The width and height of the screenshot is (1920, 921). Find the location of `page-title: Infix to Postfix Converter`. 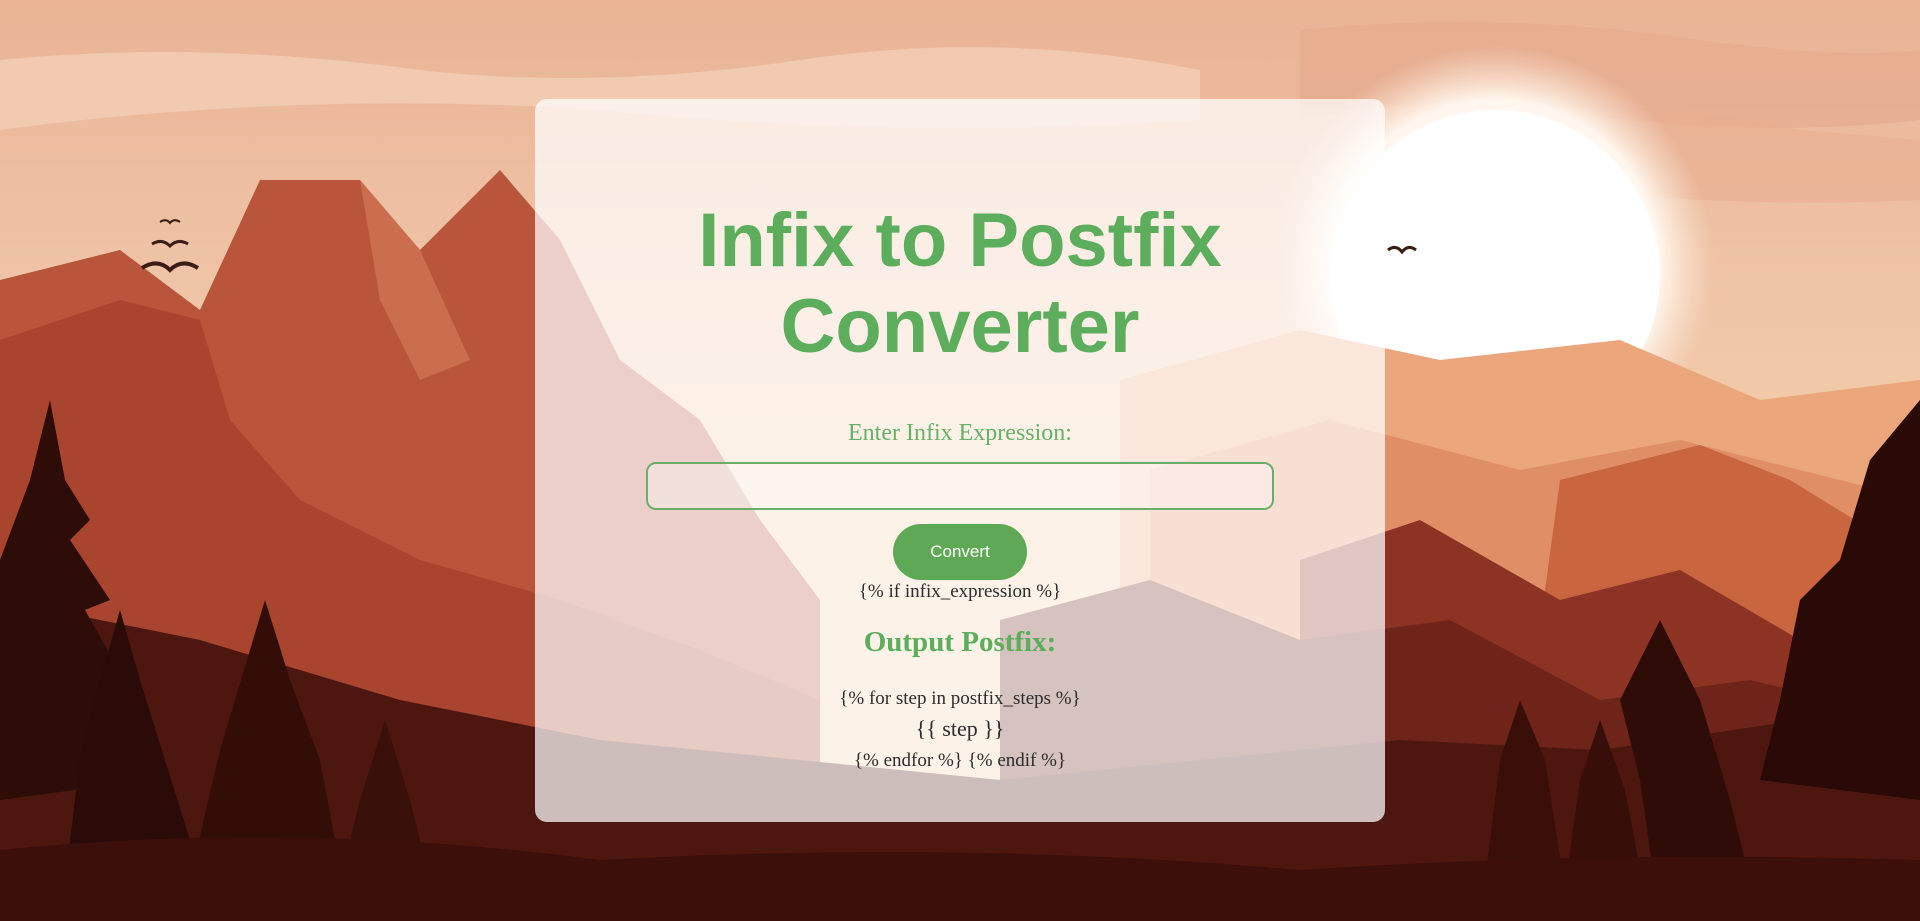

page-title: Infix to Postfix Converter is located at coordinates (960, 284).